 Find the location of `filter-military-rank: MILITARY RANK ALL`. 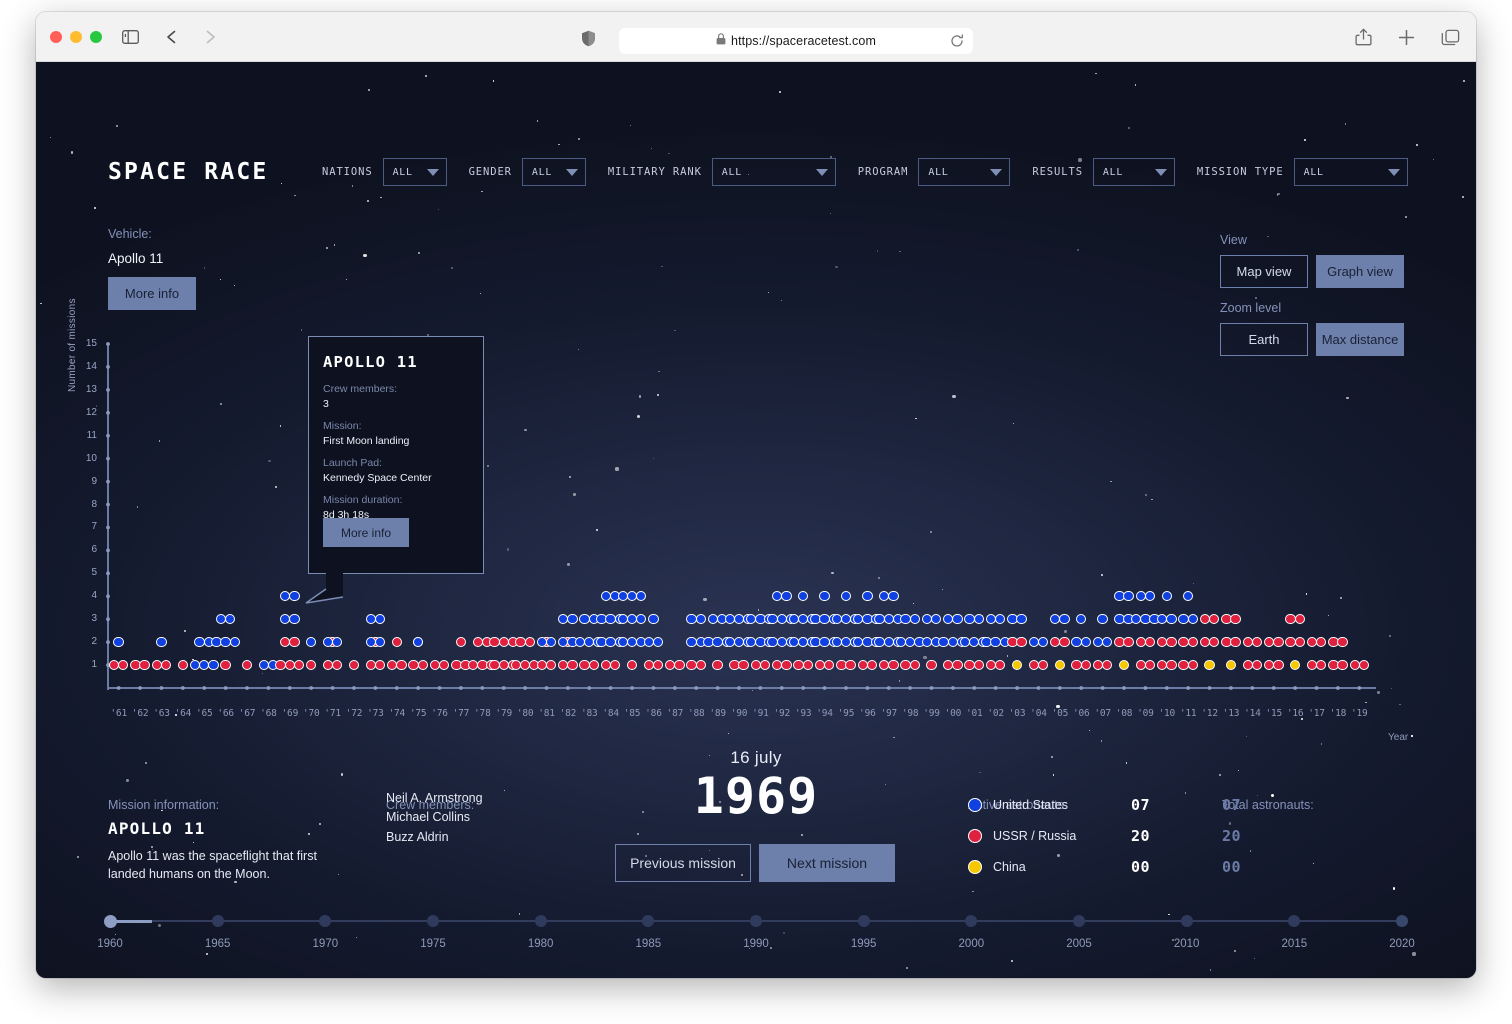

filter-military-rank: MILITARY RANK ALL is located at coordinates (722, 172).